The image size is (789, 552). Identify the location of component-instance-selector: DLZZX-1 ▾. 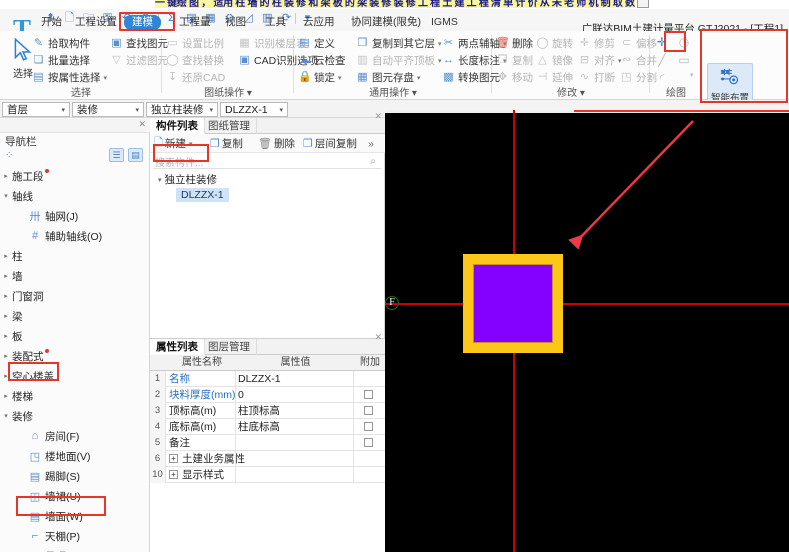
(254, 109).